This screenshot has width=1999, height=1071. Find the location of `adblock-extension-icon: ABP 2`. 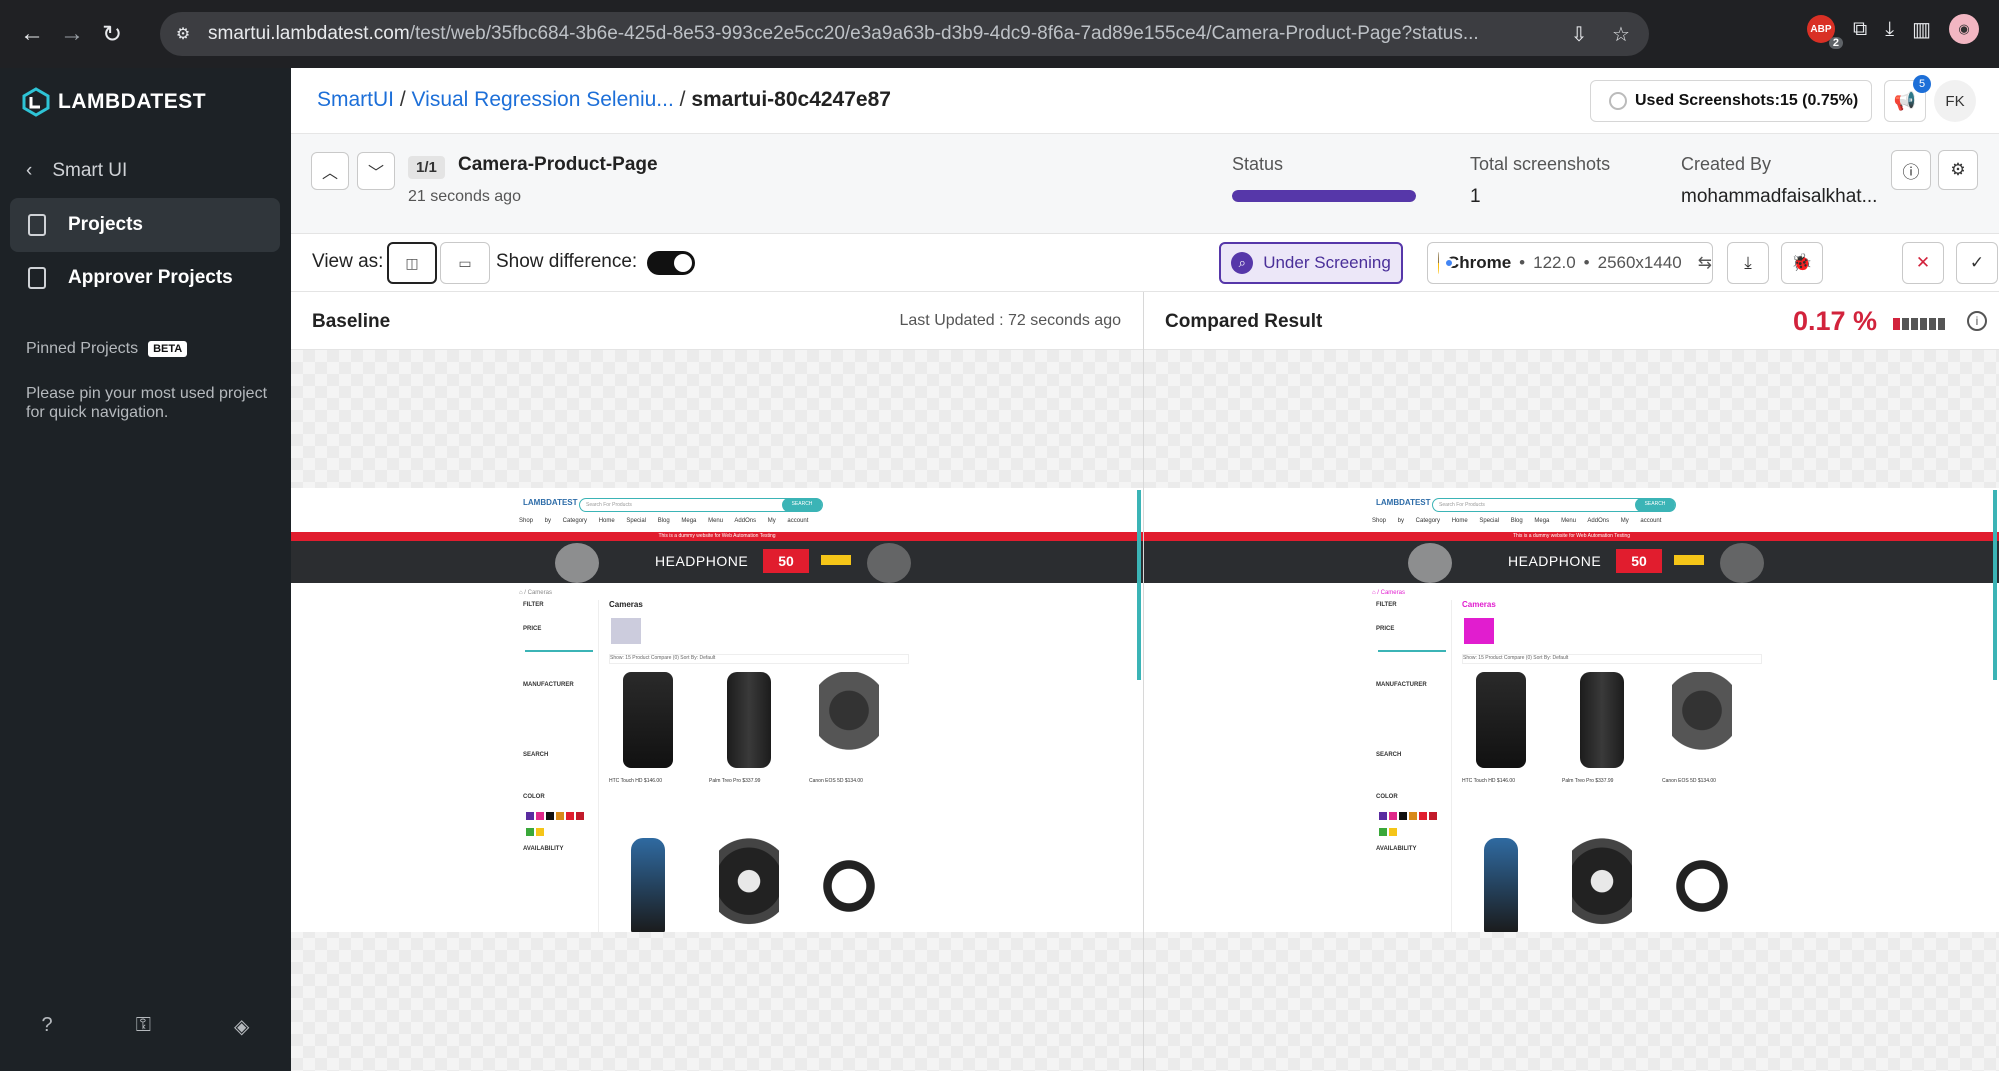

adblock-extension-icon: ABP 2 is located at coordinates (1824, 32).